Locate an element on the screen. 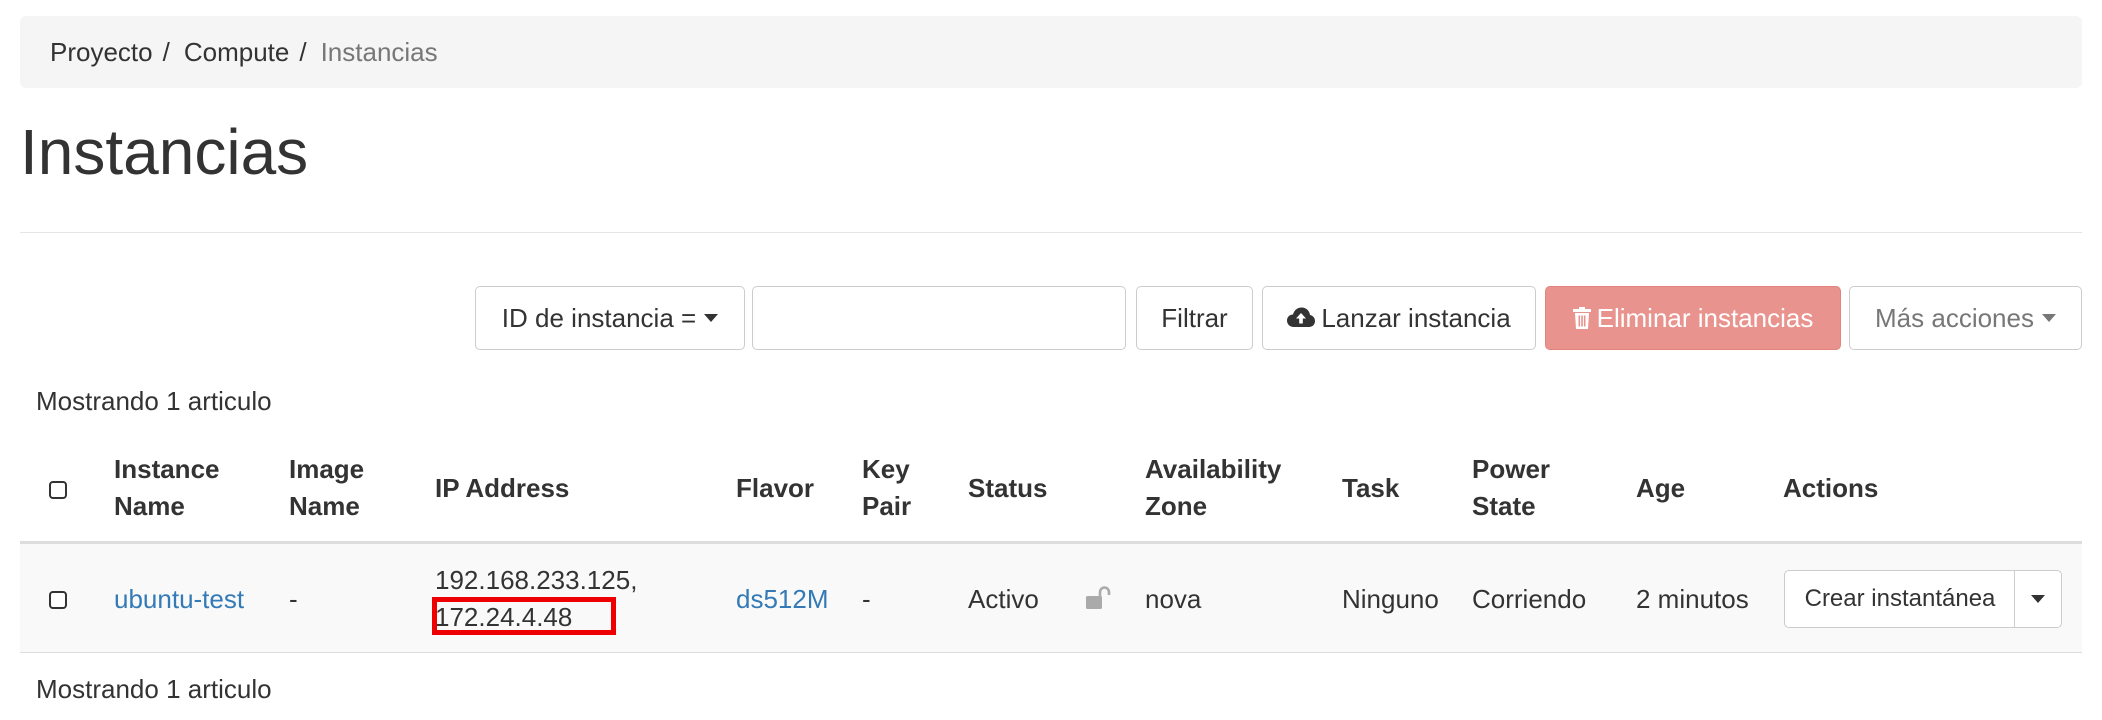 The height and width of the screenshot is (720, 2102). header-image-name: Image Name is located at coordinates (326, 488).